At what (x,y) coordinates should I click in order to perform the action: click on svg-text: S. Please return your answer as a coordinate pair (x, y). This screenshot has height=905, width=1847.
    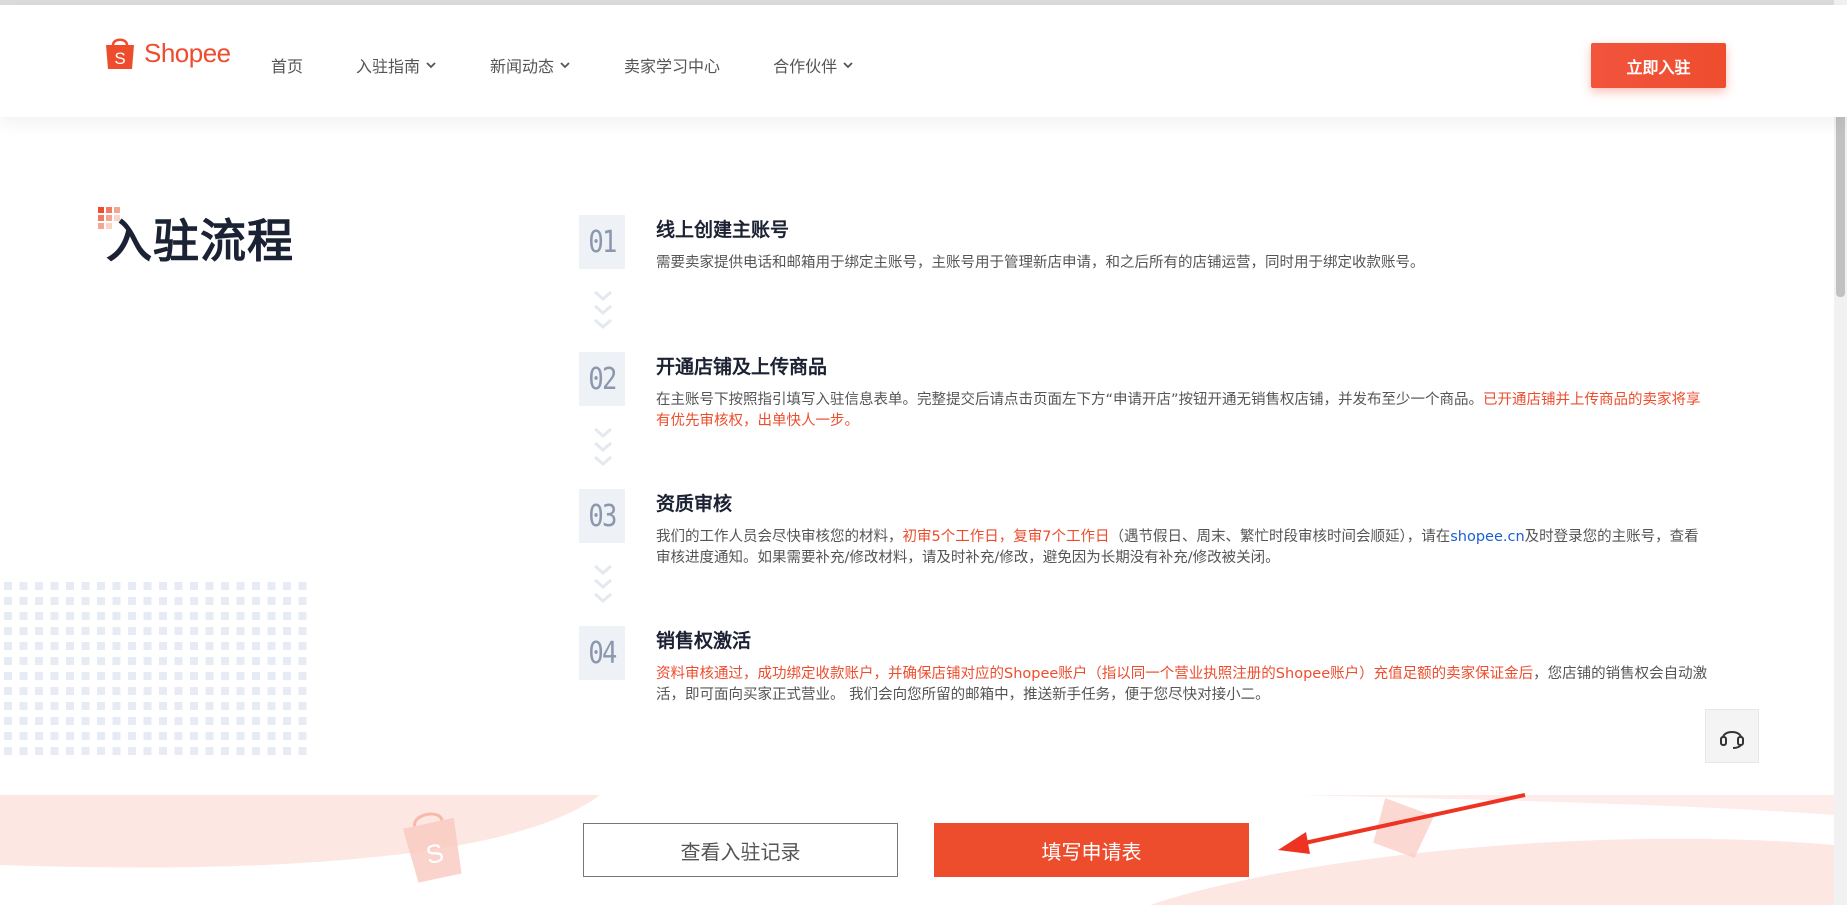
    Looking at the image, I should click on (119, 58).